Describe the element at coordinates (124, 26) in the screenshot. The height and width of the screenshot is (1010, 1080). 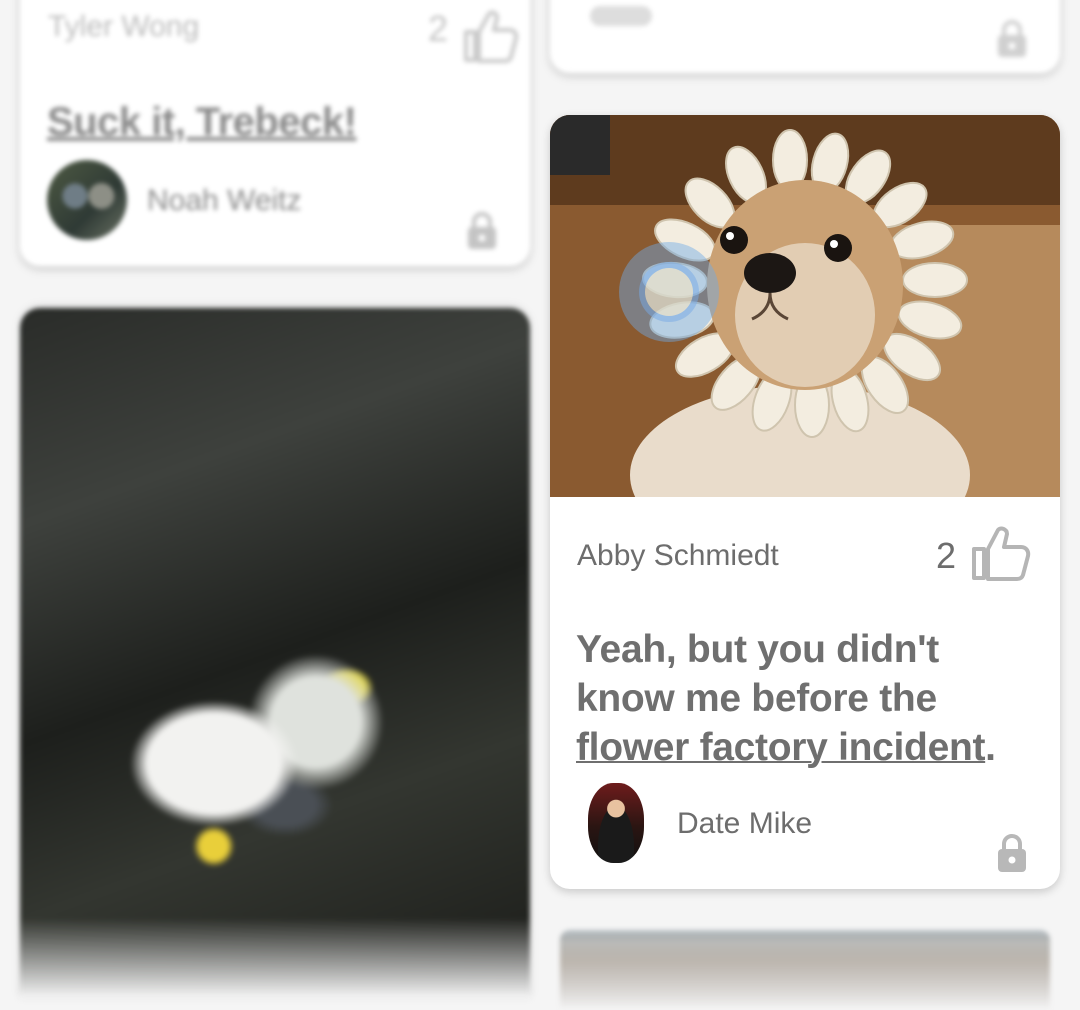
I see `card-author: Tyler Wong` at that location.